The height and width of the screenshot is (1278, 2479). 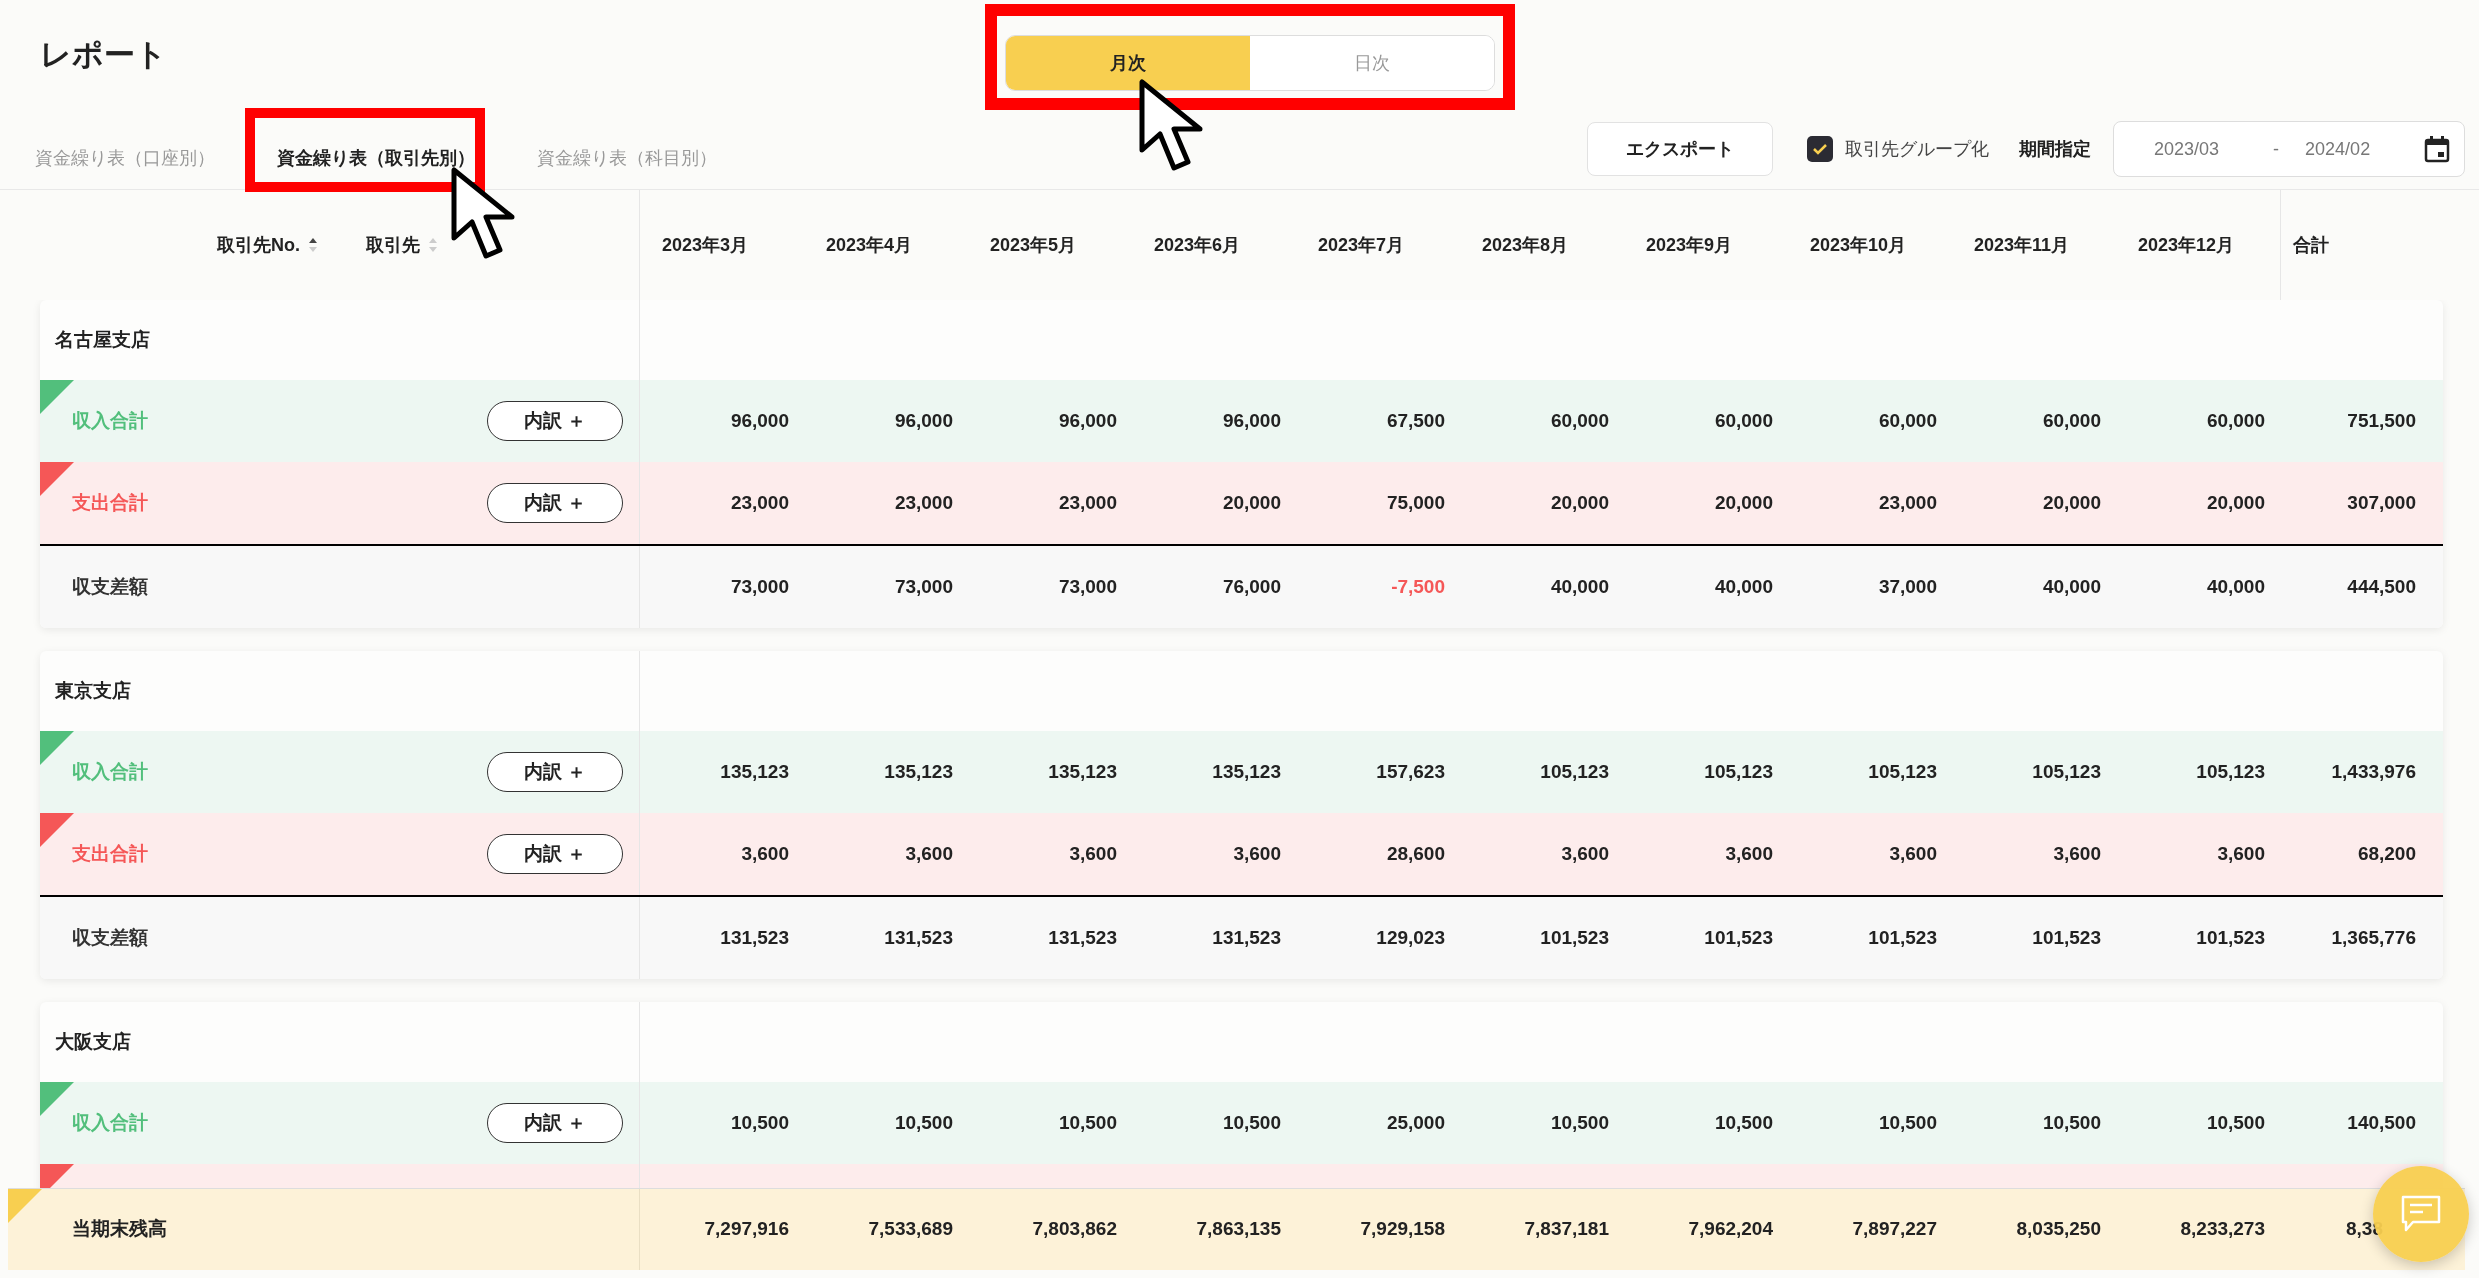 I want to click on table-cell-text: 7,897,227, so click(x=1894, y=1229).